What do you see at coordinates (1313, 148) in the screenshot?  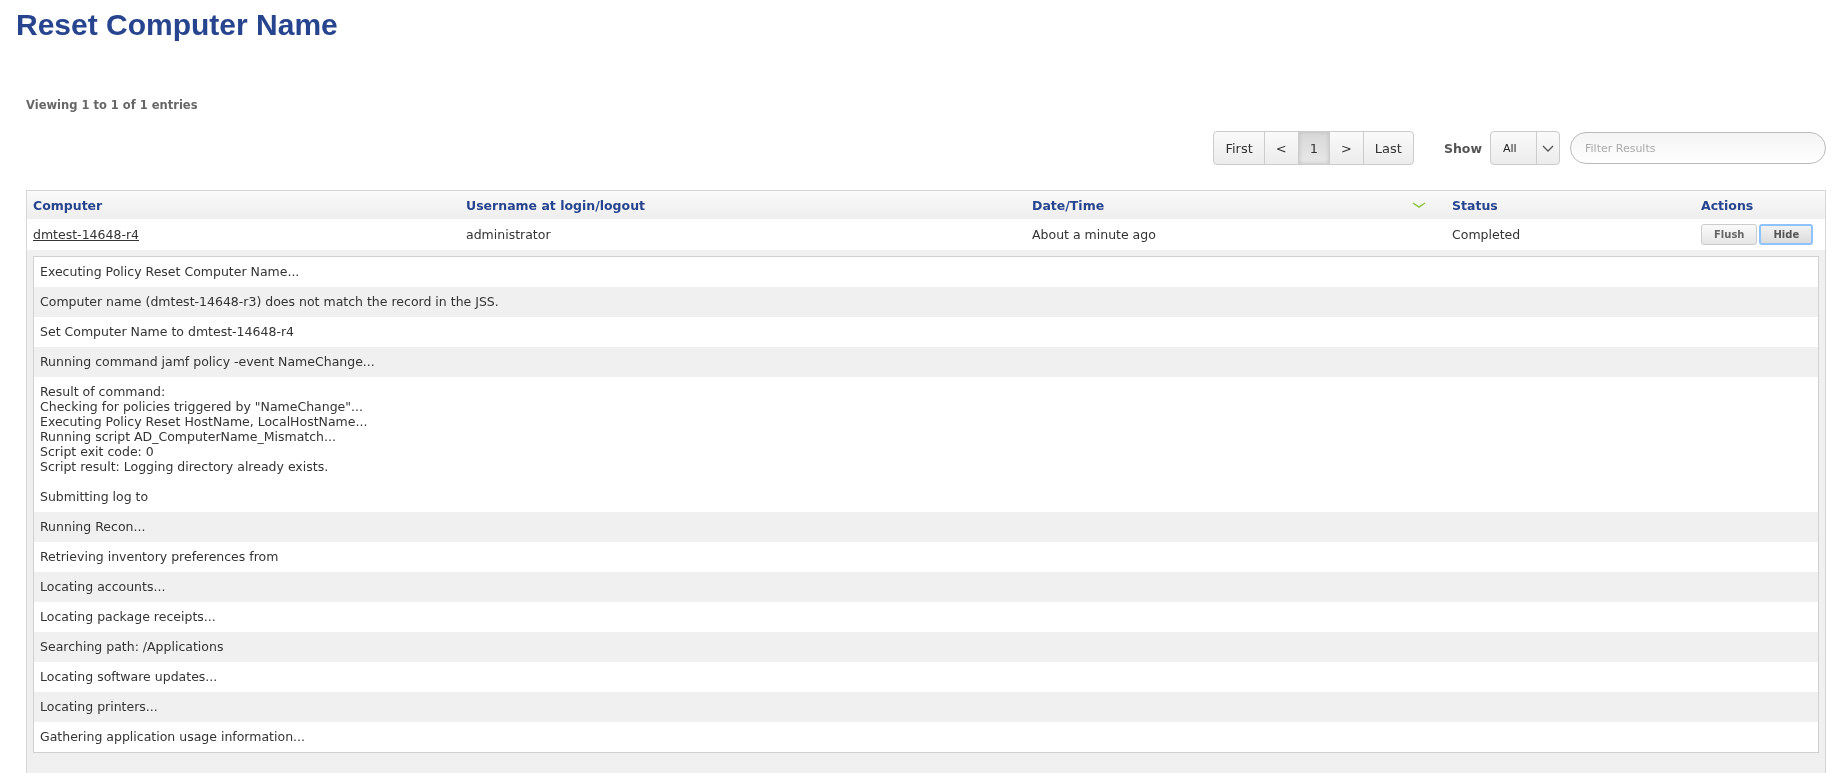 I see `page-button: 1` at bounding box center [1313, 148].